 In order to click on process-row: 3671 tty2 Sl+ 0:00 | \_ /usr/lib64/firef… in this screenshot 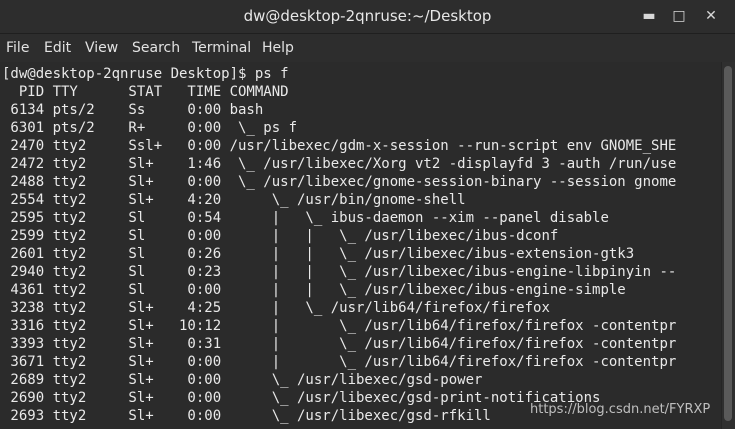, I will do `click(339, 362)`.